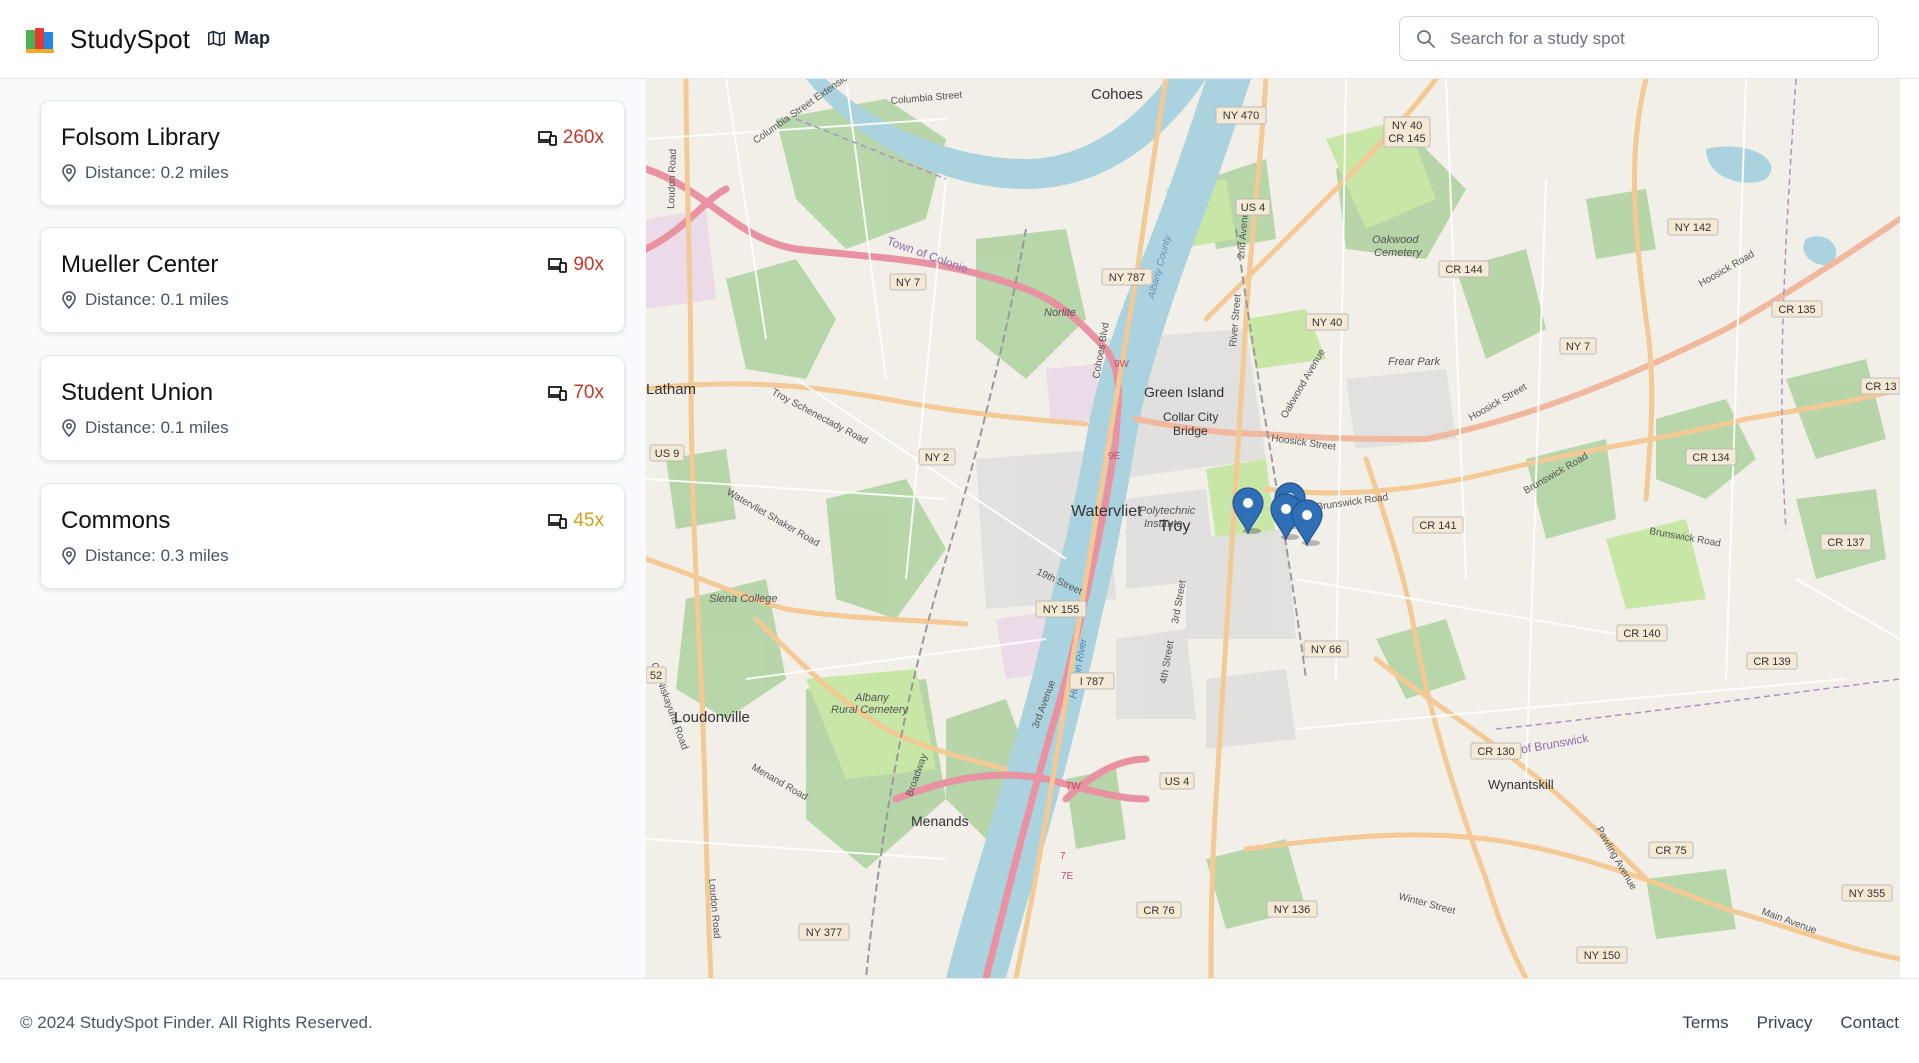 This screenshot has height=1063, width=1919. I want to click on shield-us4-top: US 4, so click(1253, 207).